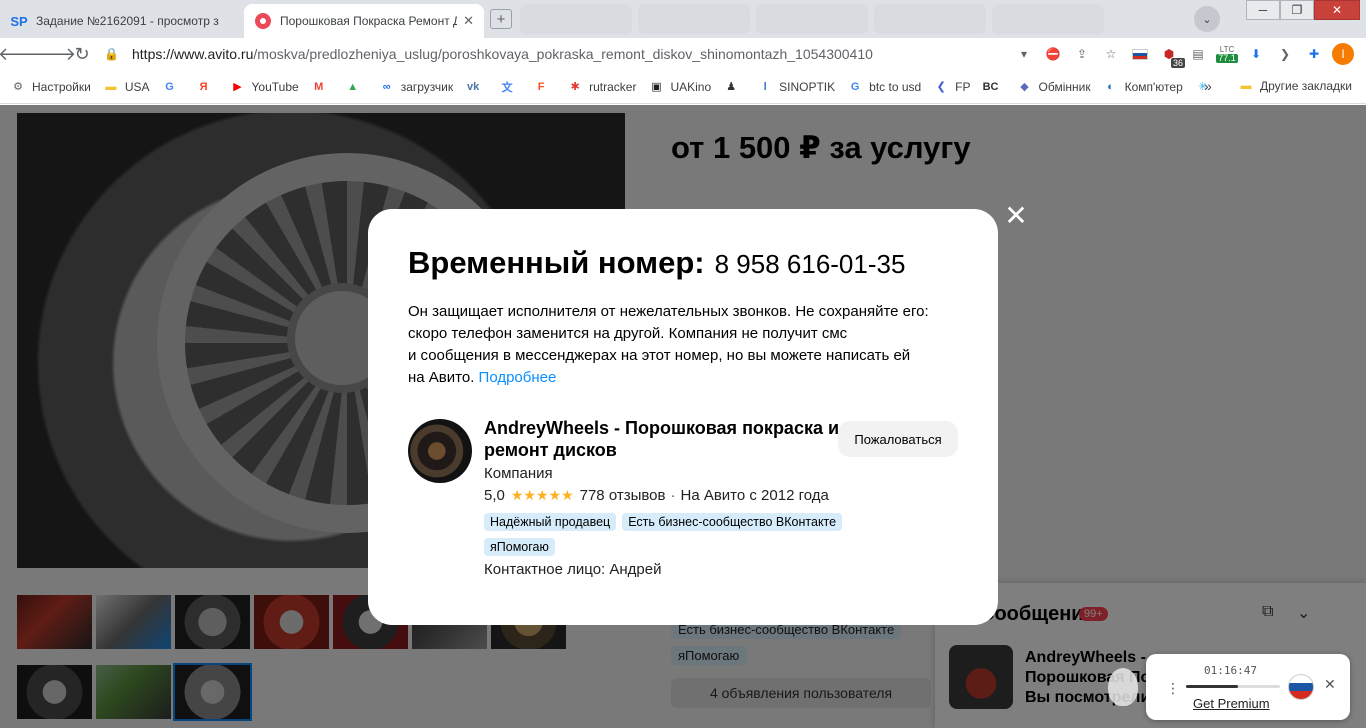 This screenshot has width=1366, height=728. Describe the element at coordinates (1173, 688) in the screenshot. I see `widget-menu-icon: ⋮` at that location.